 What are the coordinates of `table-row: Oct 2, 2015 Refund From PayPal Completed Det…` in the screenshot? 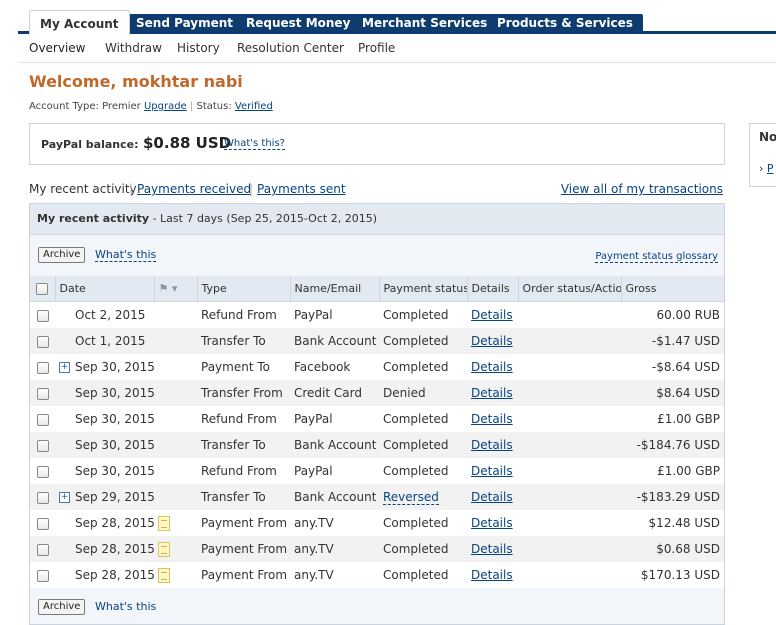 It's located at (377, 314).